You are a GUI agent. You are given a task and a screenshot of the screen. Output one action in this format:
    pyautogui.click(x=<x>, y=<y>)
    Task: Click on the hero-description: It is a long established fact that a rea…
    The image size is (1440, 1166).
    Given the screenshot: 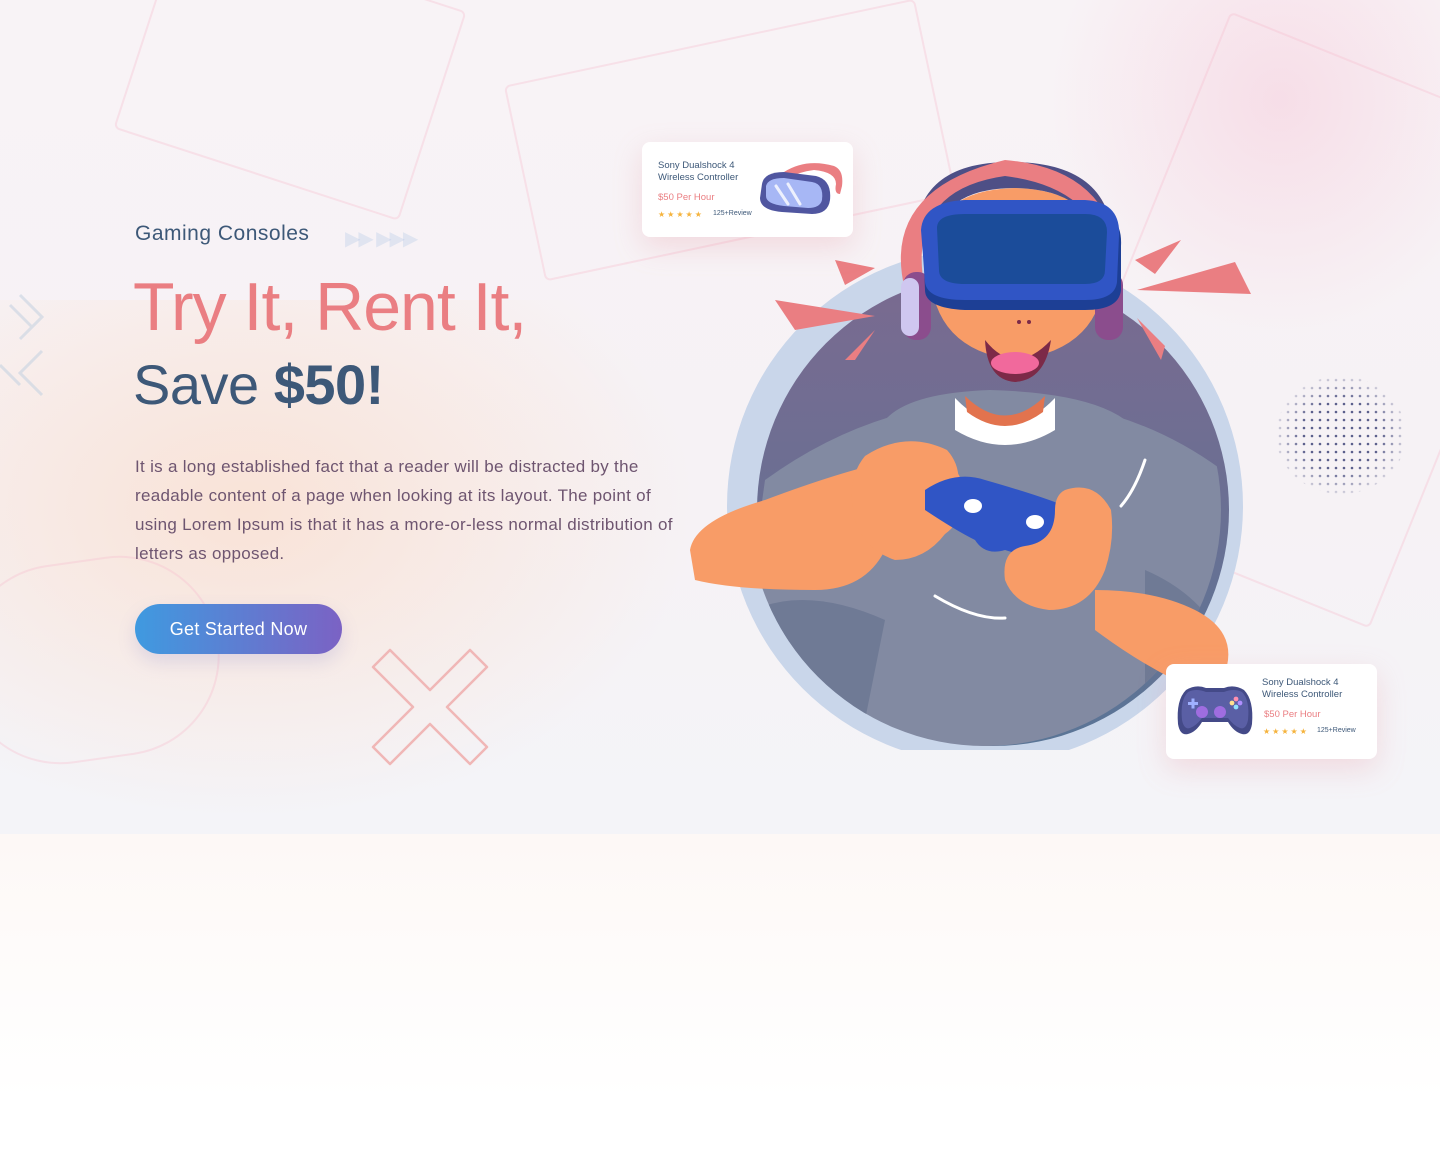 What is the action you would take?
    pyautogui.click(x=404, y=510)
    